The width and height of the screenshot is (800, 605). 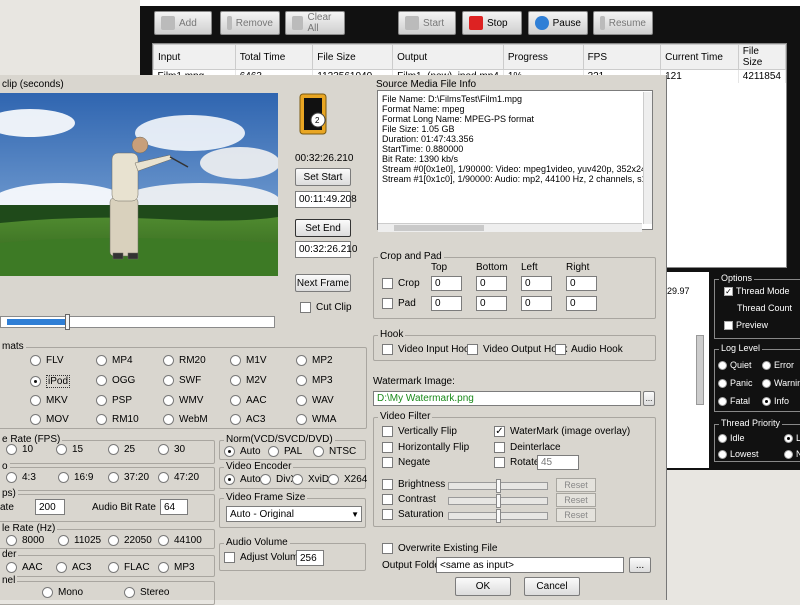 I want to click on video-input-hook-checkbox: Video Input Hook, so click(x=428, y=349).